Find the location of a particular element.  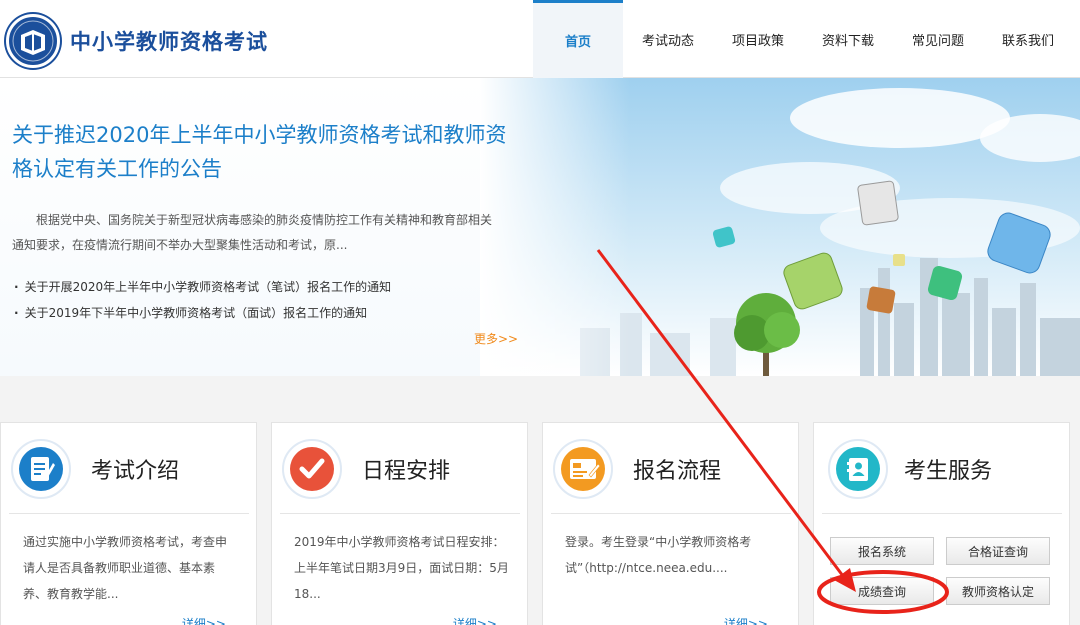

notice-item: 关于开展2020年上半年中小学教师资格考试（笔试）报名工作的通知 is located at coordinates (259, 287).